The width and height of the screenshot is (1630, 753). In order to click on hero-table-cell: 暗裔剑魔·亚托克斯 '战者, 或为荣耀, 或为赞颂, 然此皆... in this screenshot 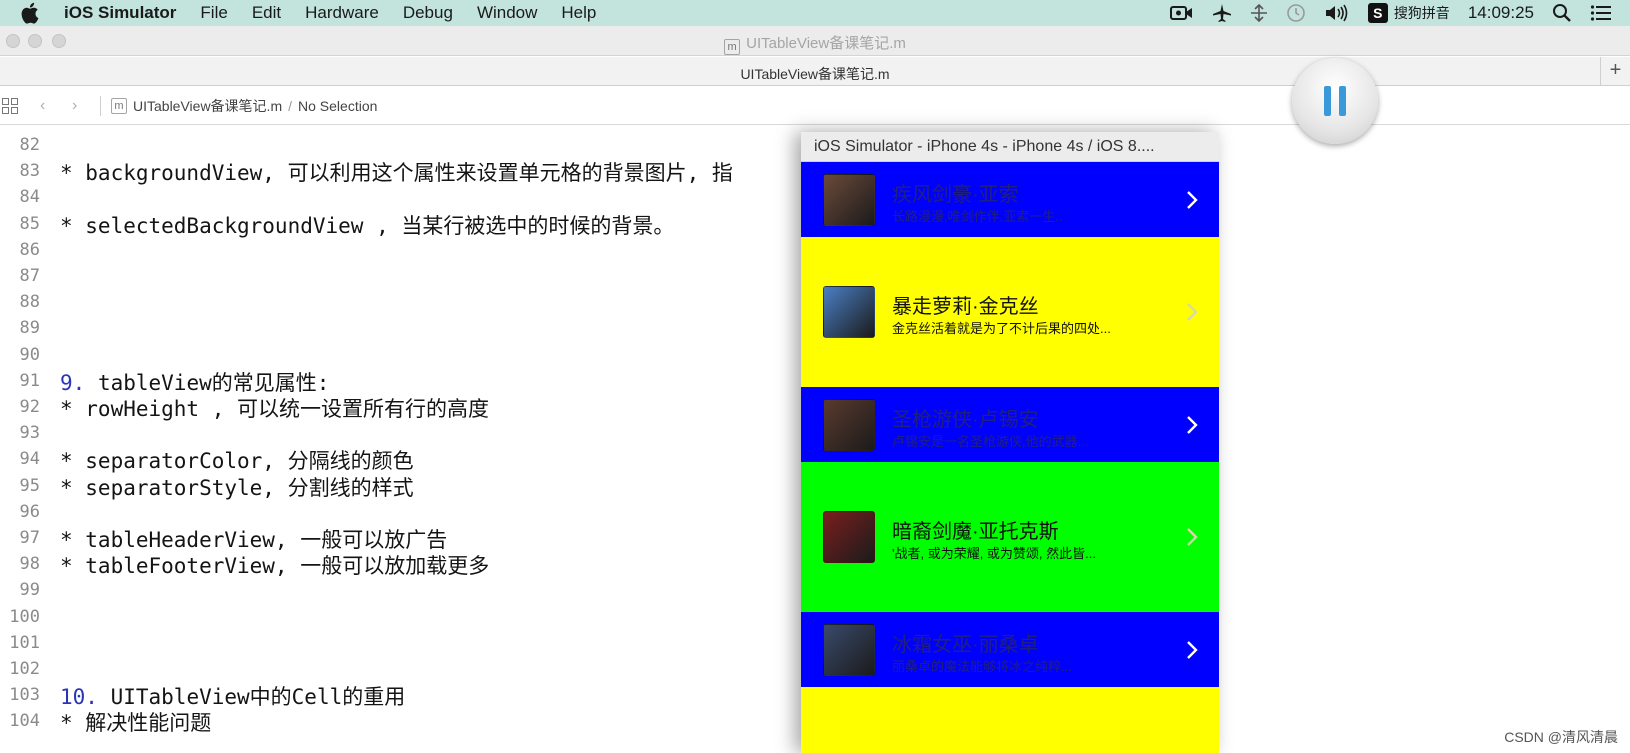, I will do `click(1010, 537)`.